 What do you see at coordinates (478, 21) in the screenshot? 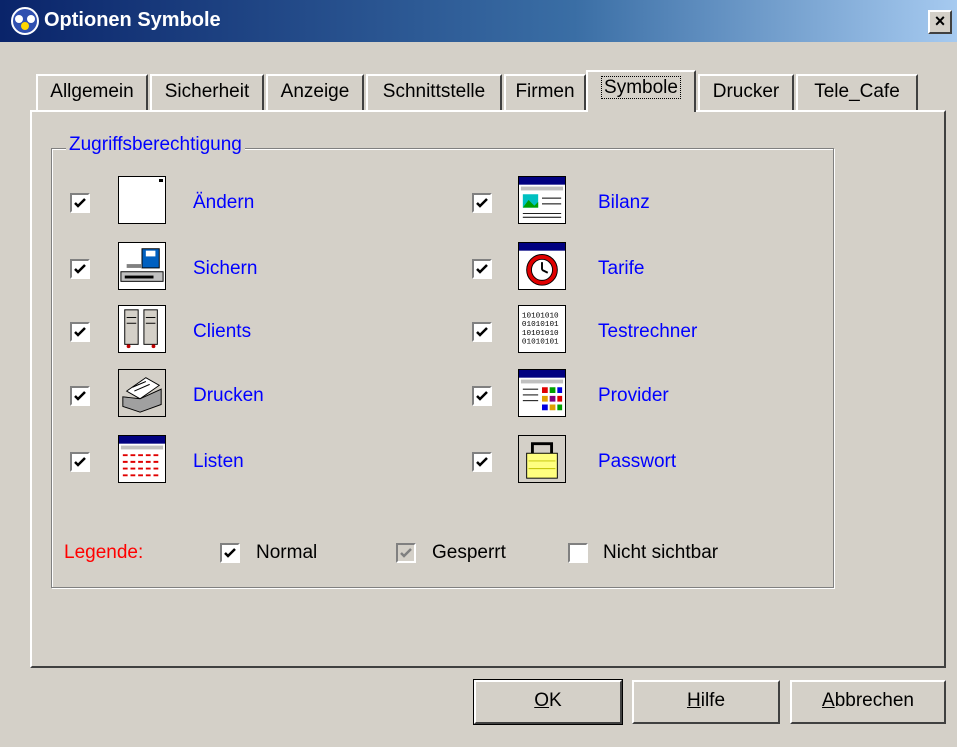
I see `title-bar: Optionen Symbole ×` at bounding box center [478, 21].